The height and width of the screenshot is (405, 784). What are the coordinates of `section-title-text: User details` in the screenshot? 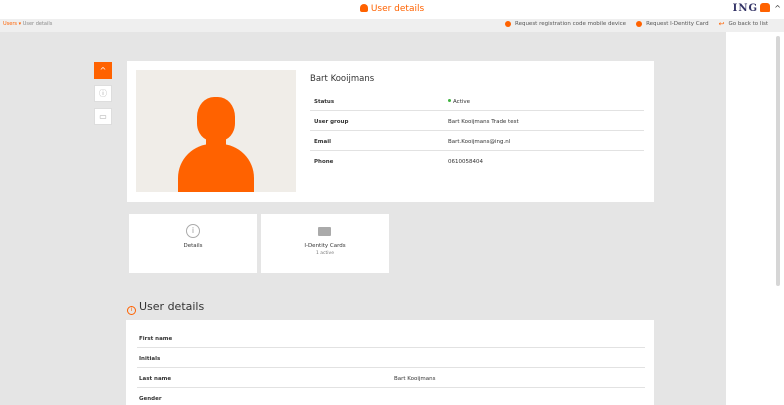 It's located at (172, 306).